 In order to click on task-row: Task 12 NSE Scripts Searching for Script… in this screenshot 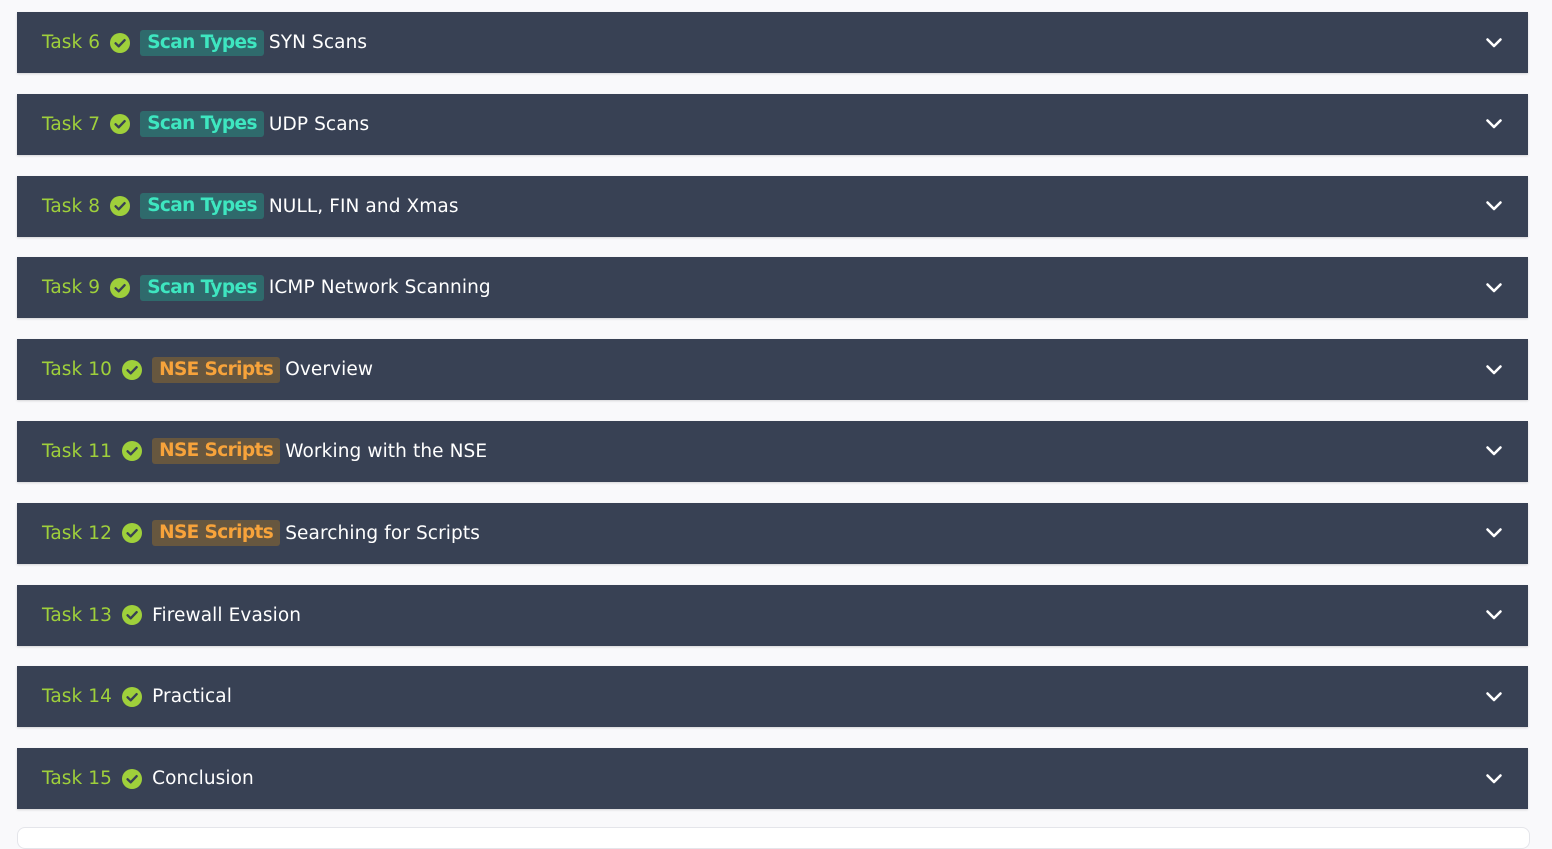, I will do `click(772, 533)`.